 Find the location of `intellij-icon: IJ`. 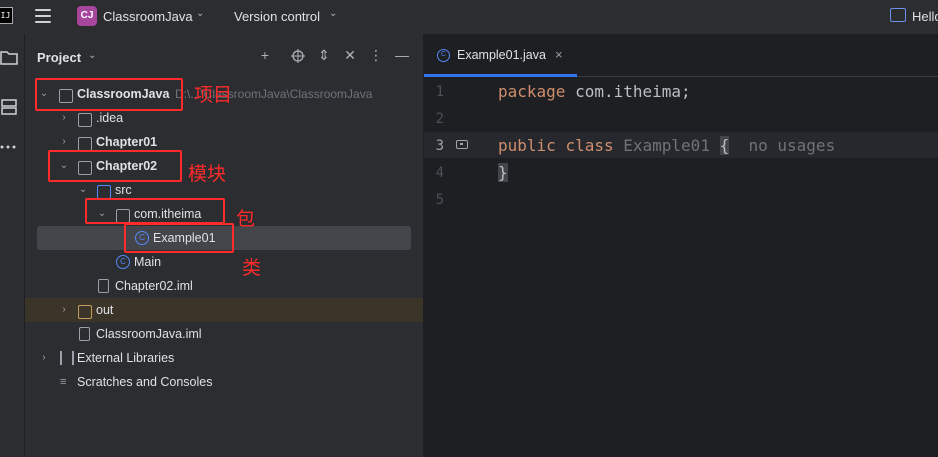

intellij-icon: IJ is located at coordinates (6, 15).